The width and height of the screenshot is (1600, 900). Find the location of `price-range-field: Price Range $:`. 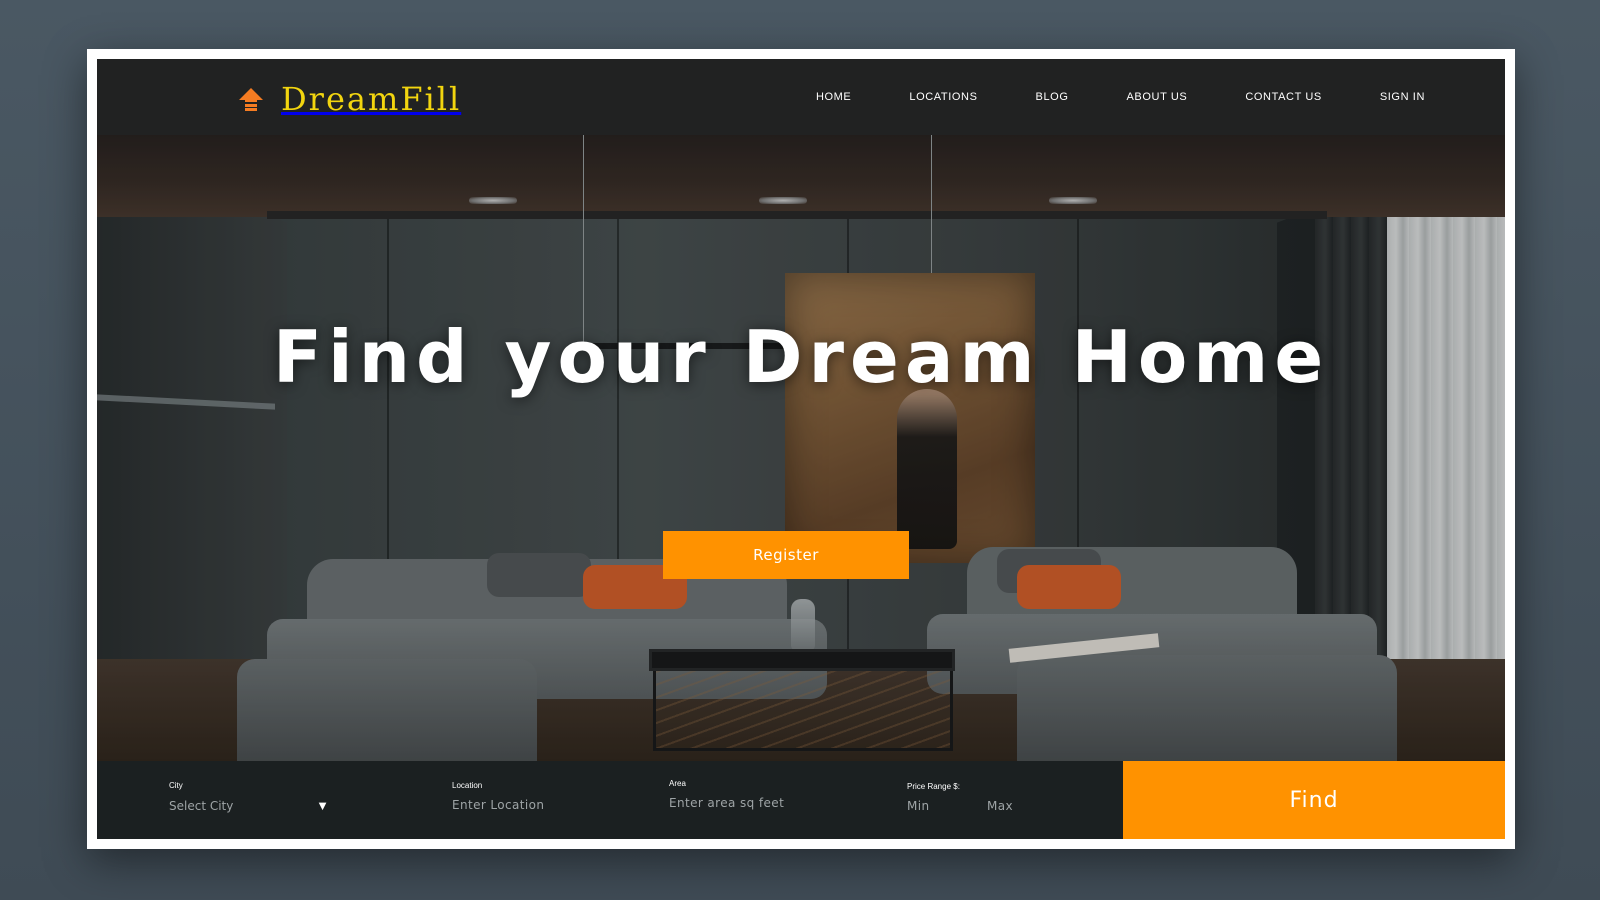

price-range-field: Price Range $: is located at coordinates (987, 797).